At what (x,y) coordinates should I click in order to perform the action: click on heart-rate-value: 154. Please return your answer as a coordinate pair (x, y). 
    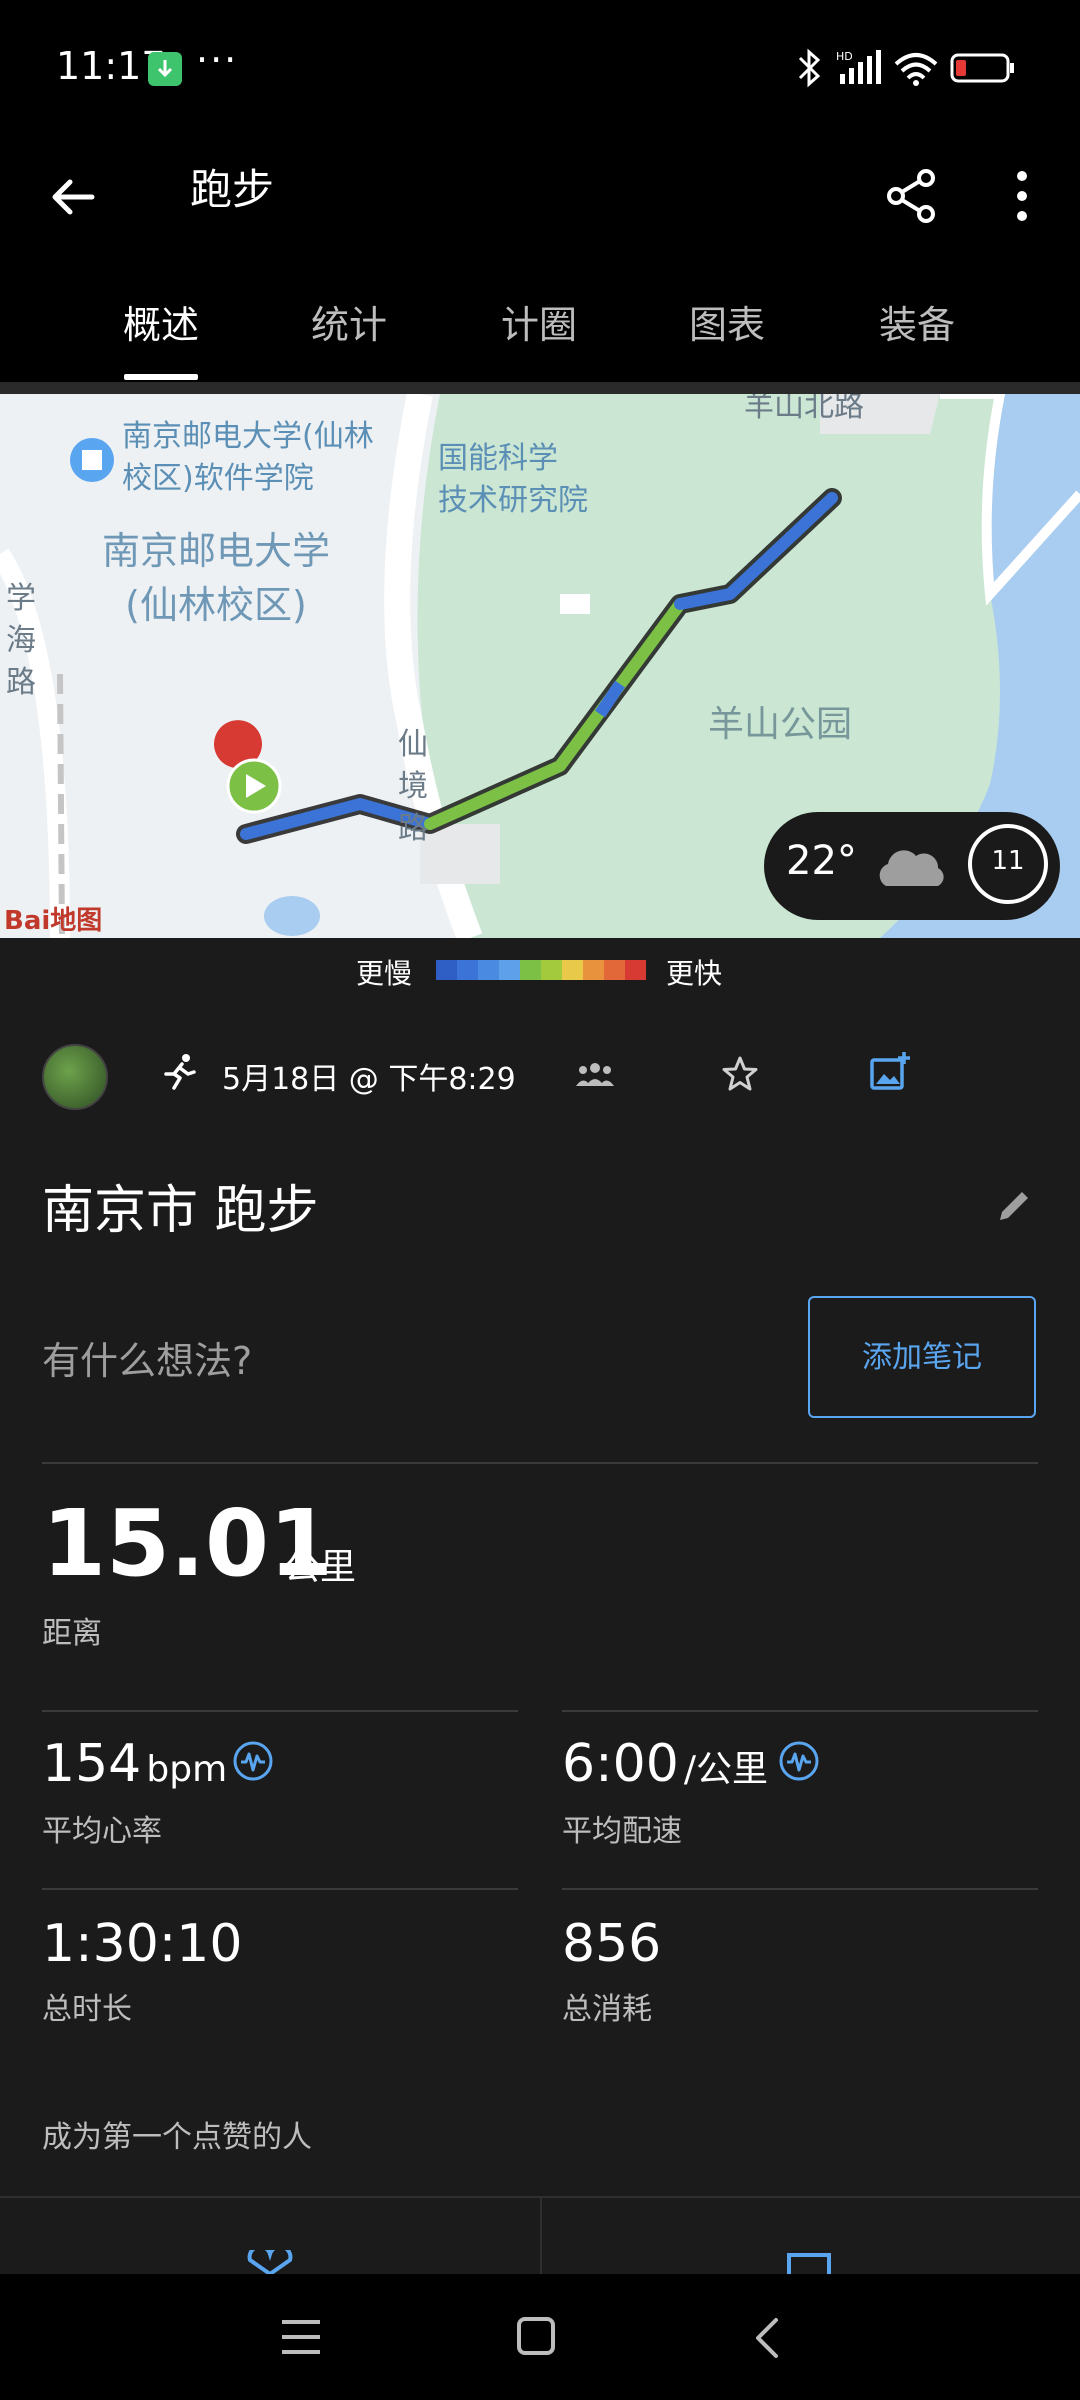
    Looking at the image, I should click on (92, 1764).